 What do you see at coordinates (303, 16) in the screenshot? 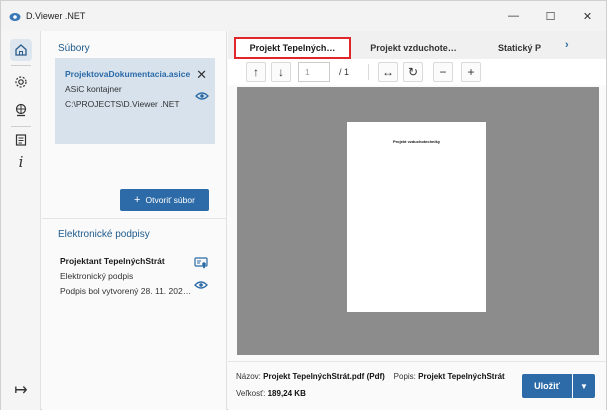
I see `title-bar: D.Viewer .NET — ☐ ✕` at bounding box center [303, 16].